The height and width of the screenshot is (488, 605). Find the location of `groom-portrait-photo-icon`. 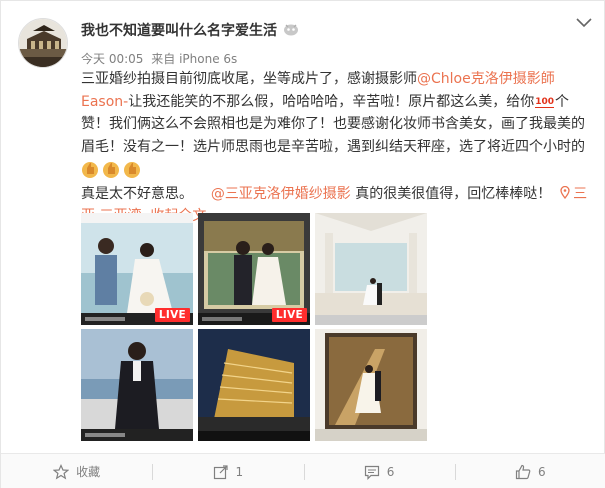

groom-portrait-photo-icon is located at coordinates (137, 385).